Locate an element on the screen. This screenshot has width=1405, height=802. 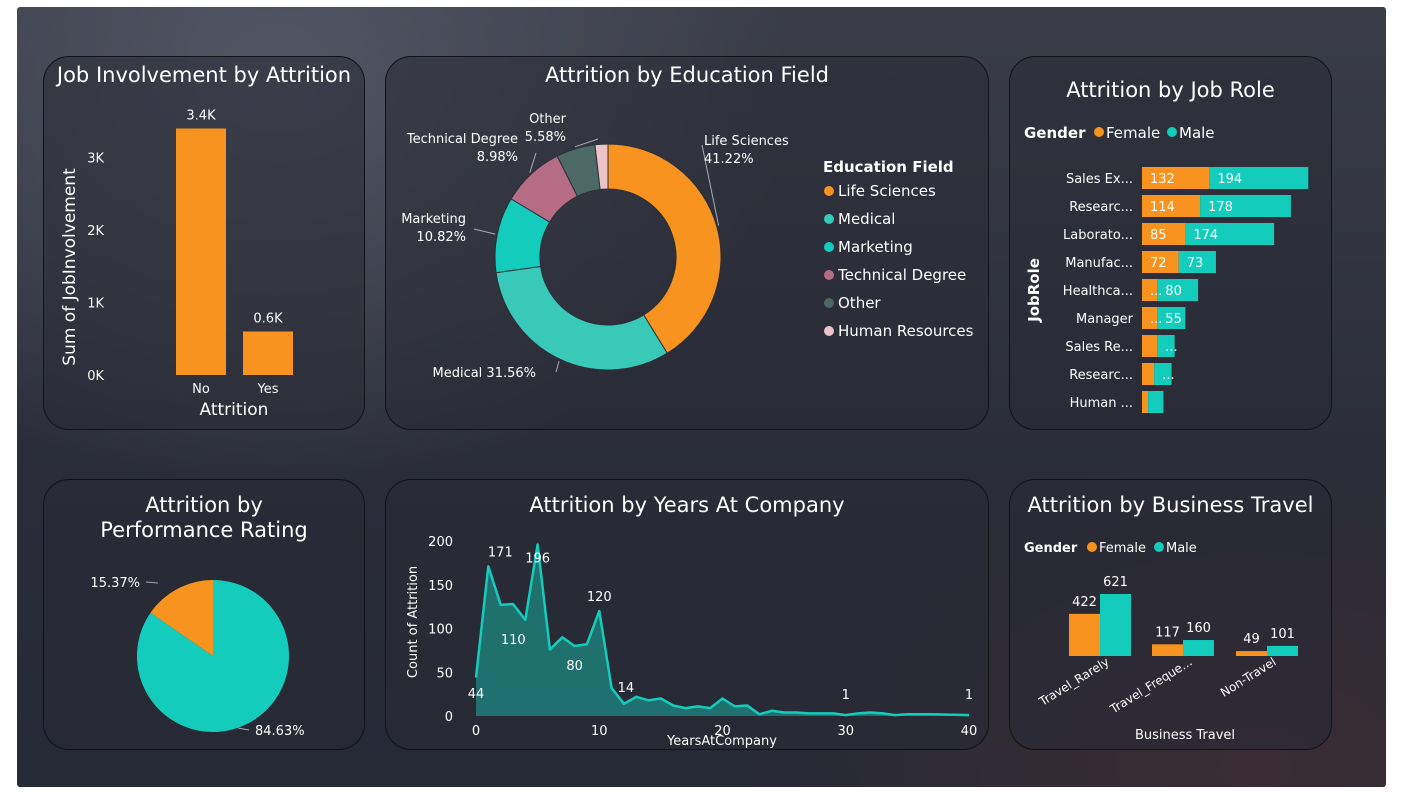
legend-item: Life Sciences is located at coordinates (887, 191).